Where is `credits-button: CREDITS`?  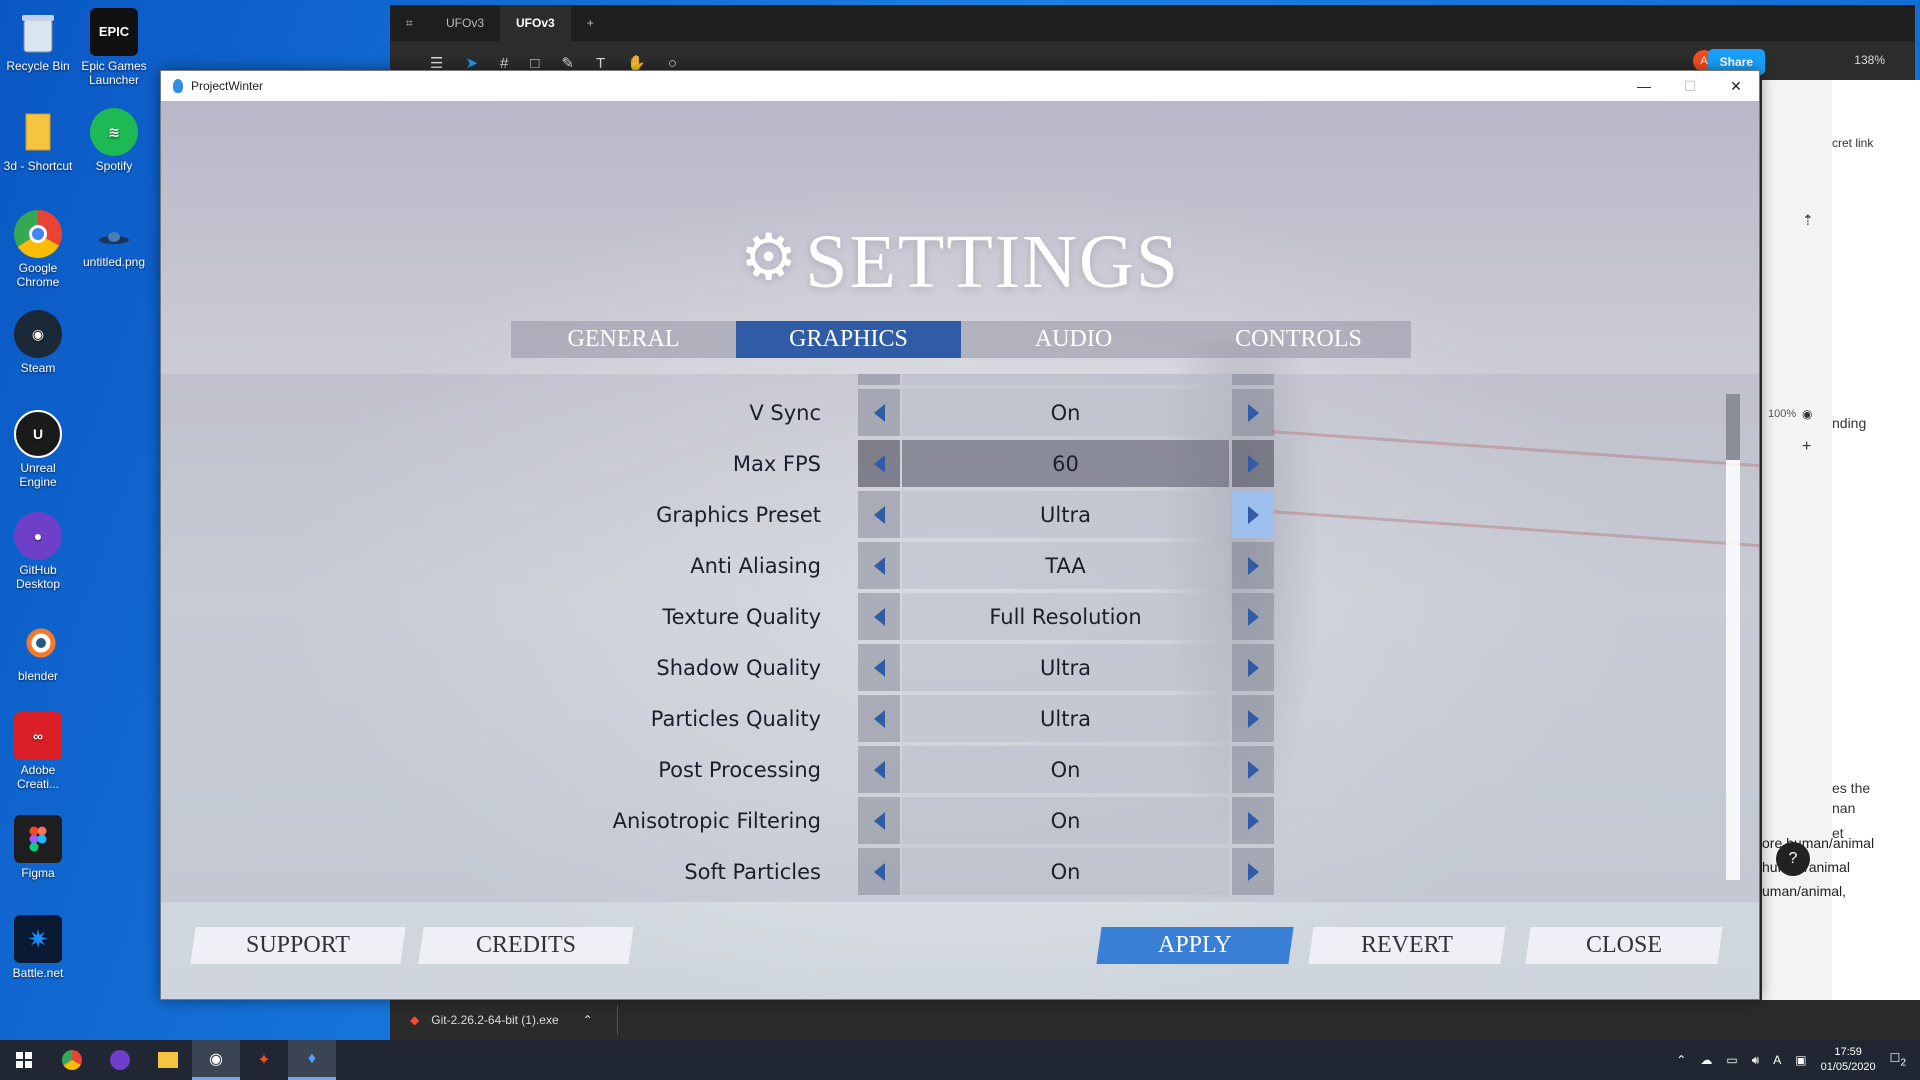 credits-button: CREDITS is located at coordinates (526, 945).